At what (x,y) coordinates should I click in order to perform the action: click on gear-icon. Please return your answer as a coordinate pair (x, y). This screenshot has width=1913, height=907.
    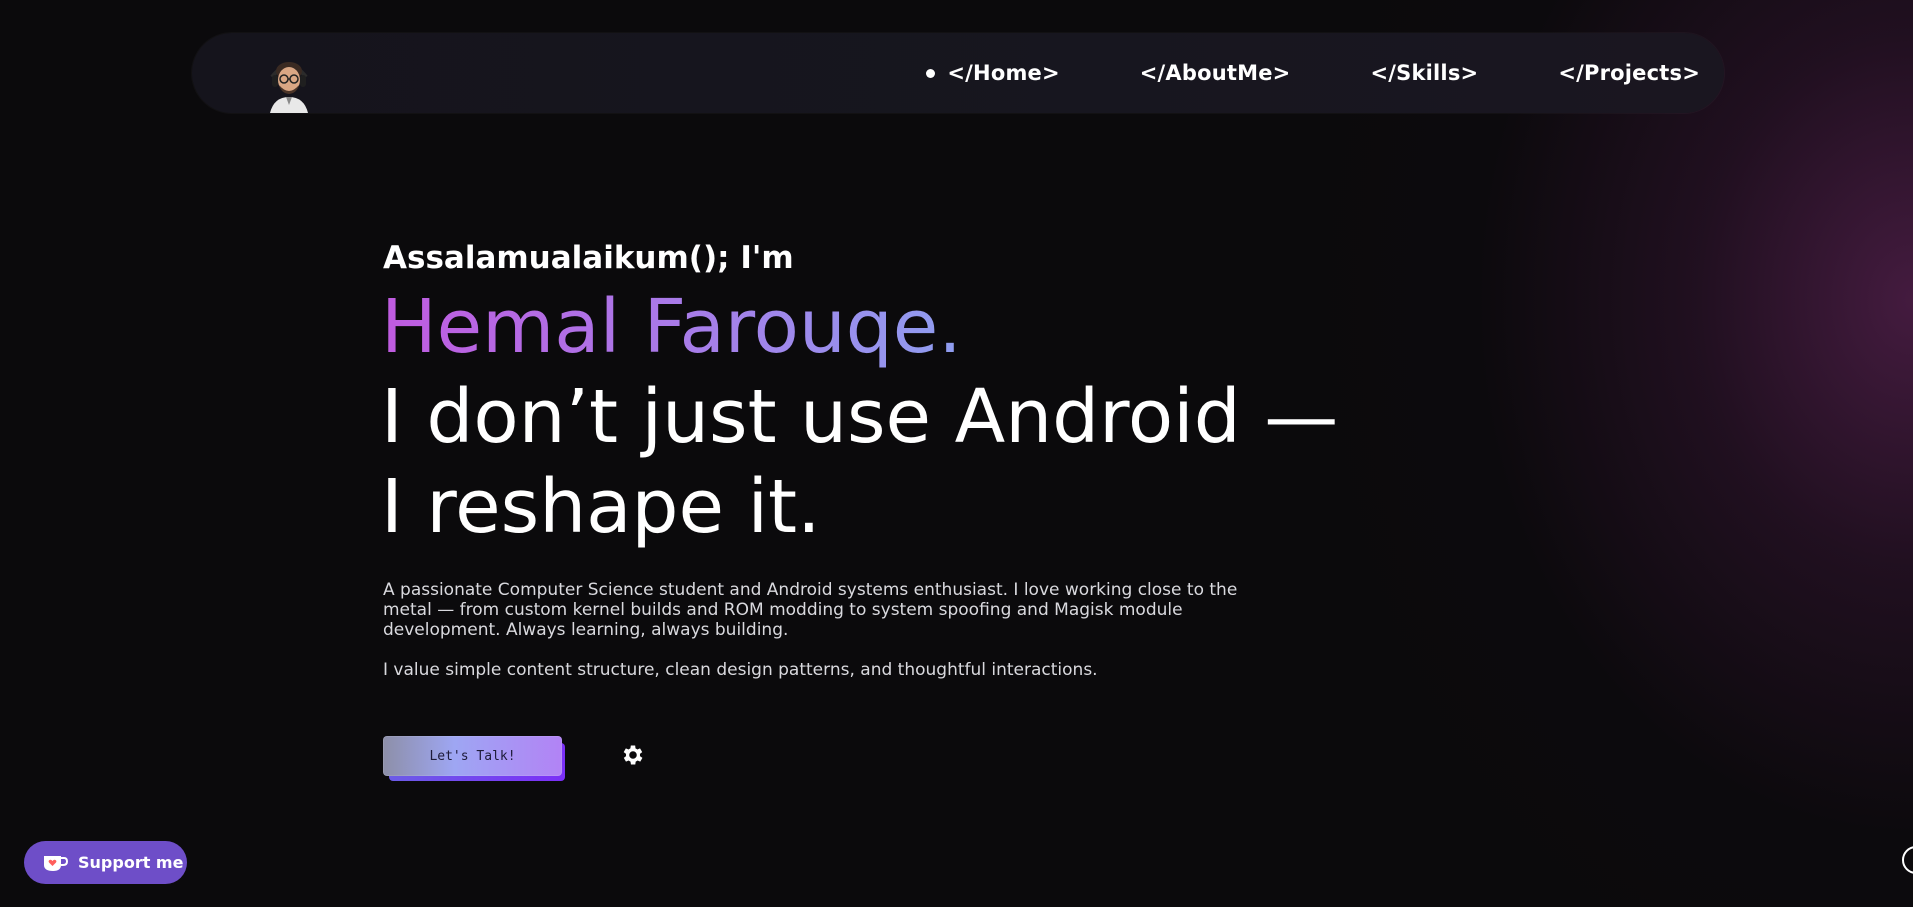
    Looking at the image, I should click on (633, 755).